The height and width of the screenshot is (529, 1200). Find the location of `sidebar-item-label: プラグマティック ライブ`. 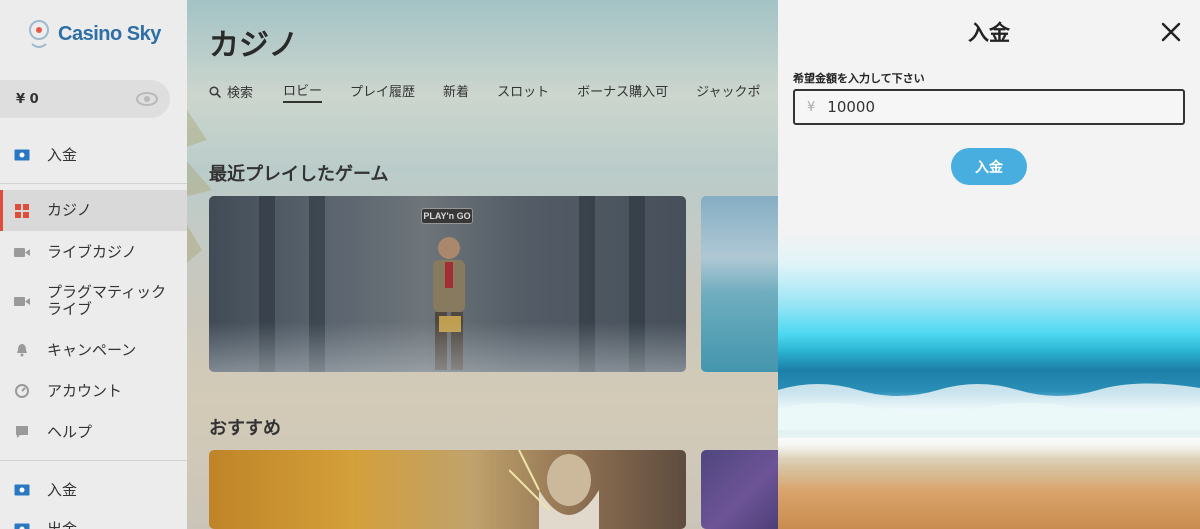

sidebar-item-label: プラグマティック ライブ is located at coordinates (107, 300).